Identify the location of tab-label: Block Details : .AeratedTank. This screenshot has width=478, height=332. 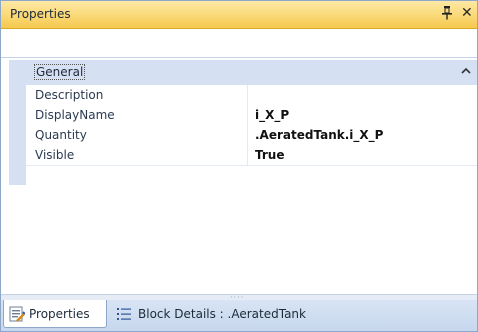
(222, 314).